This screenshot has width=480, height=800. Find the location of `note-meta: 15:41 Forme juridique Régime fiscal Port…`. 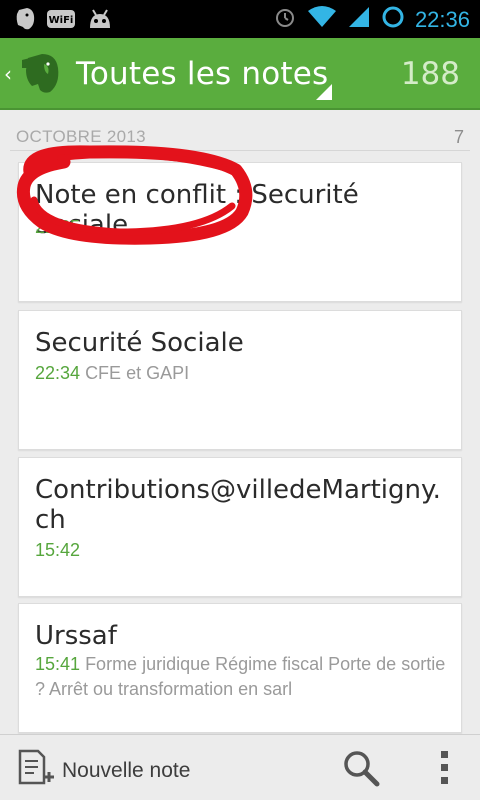

note-meta: 15:41 Forme juridique Régime fiscal Port… is located at coordinates (242, 677).